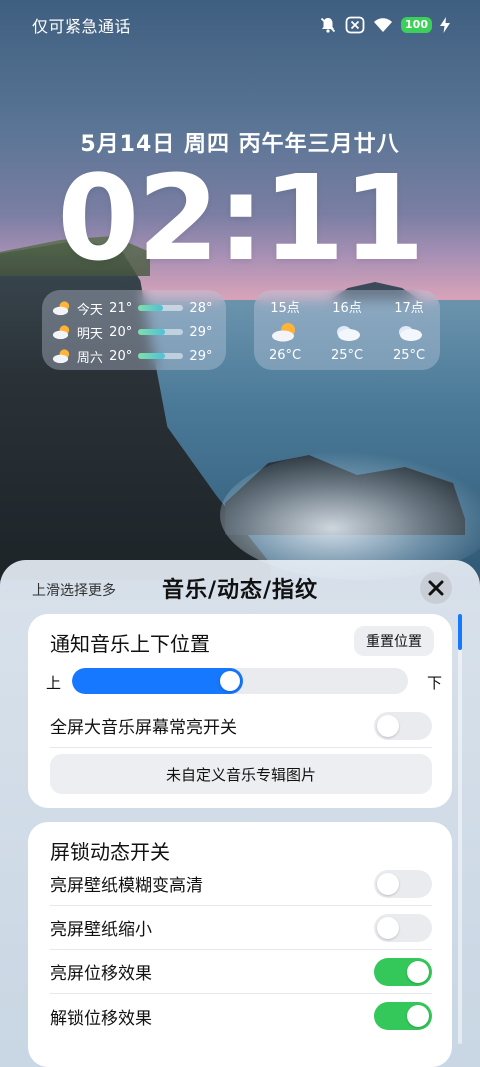  What do you see at coordinates (134, 356) in the screenshot?
I see `weather-day-row: 周六 20° 29°` at bounding box center [134, 356].